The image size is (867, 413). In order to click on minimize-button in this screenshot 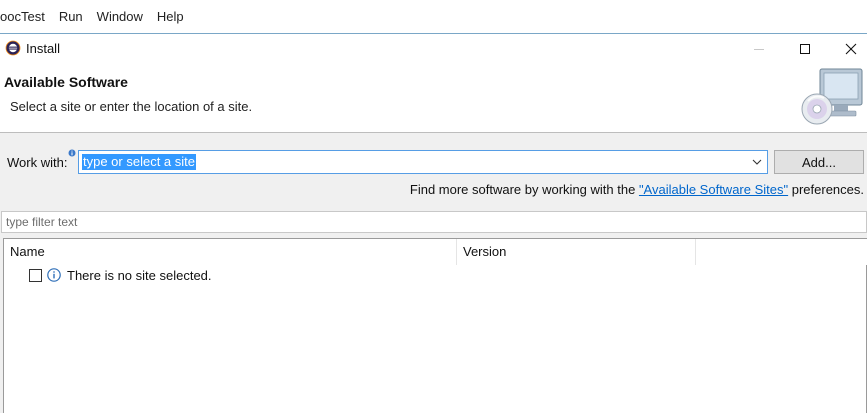, I will do `click(759, 48)`.